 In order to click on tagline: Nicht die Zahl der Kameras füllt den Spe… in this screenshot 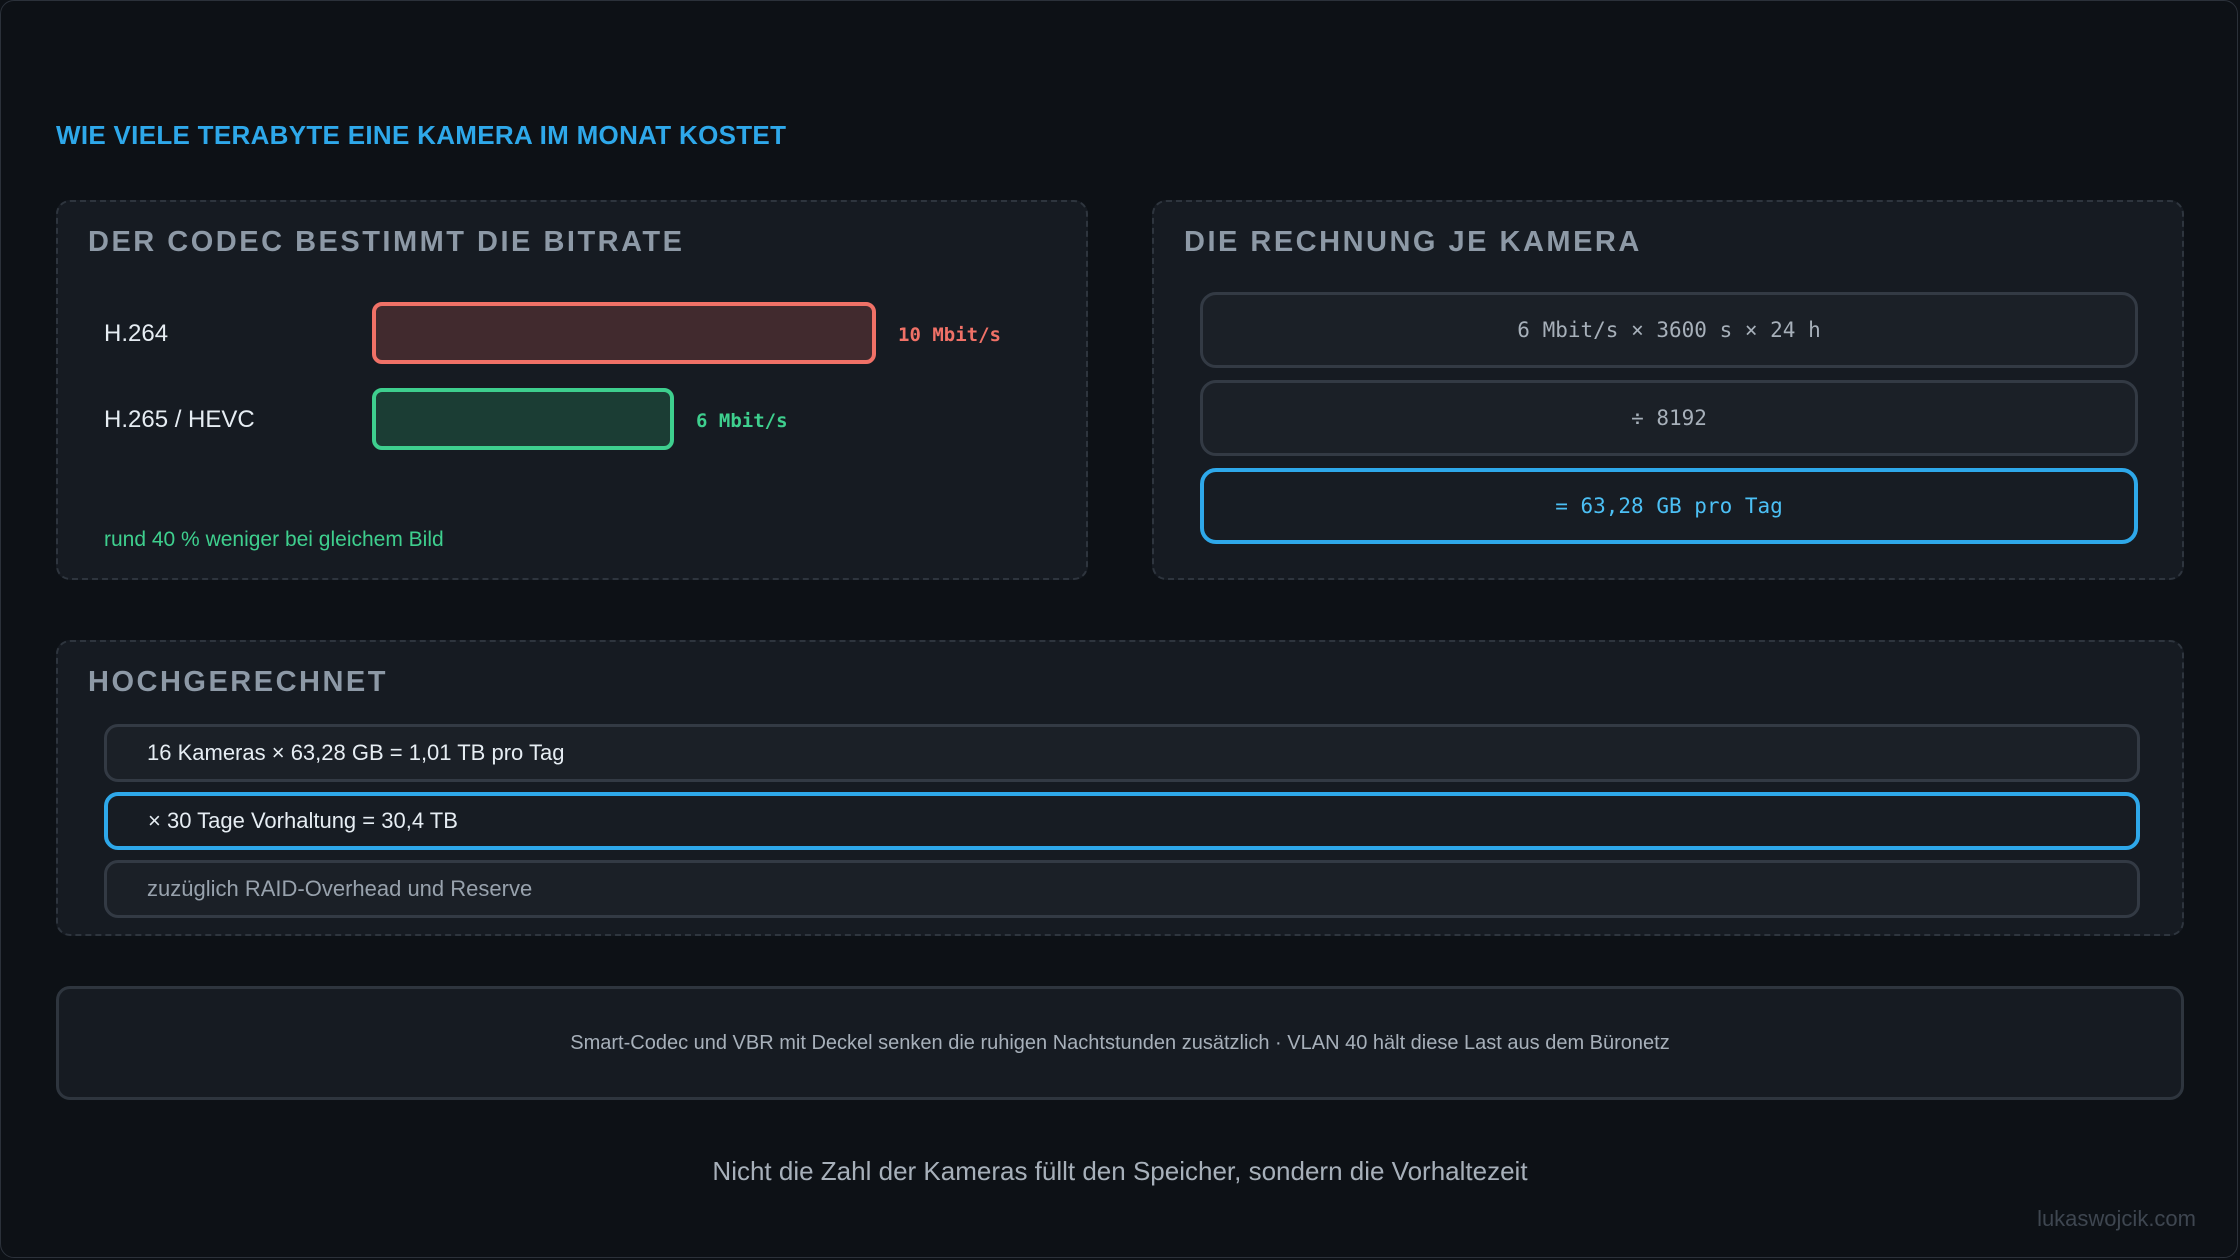, I will do `click(1120, 1171)`.